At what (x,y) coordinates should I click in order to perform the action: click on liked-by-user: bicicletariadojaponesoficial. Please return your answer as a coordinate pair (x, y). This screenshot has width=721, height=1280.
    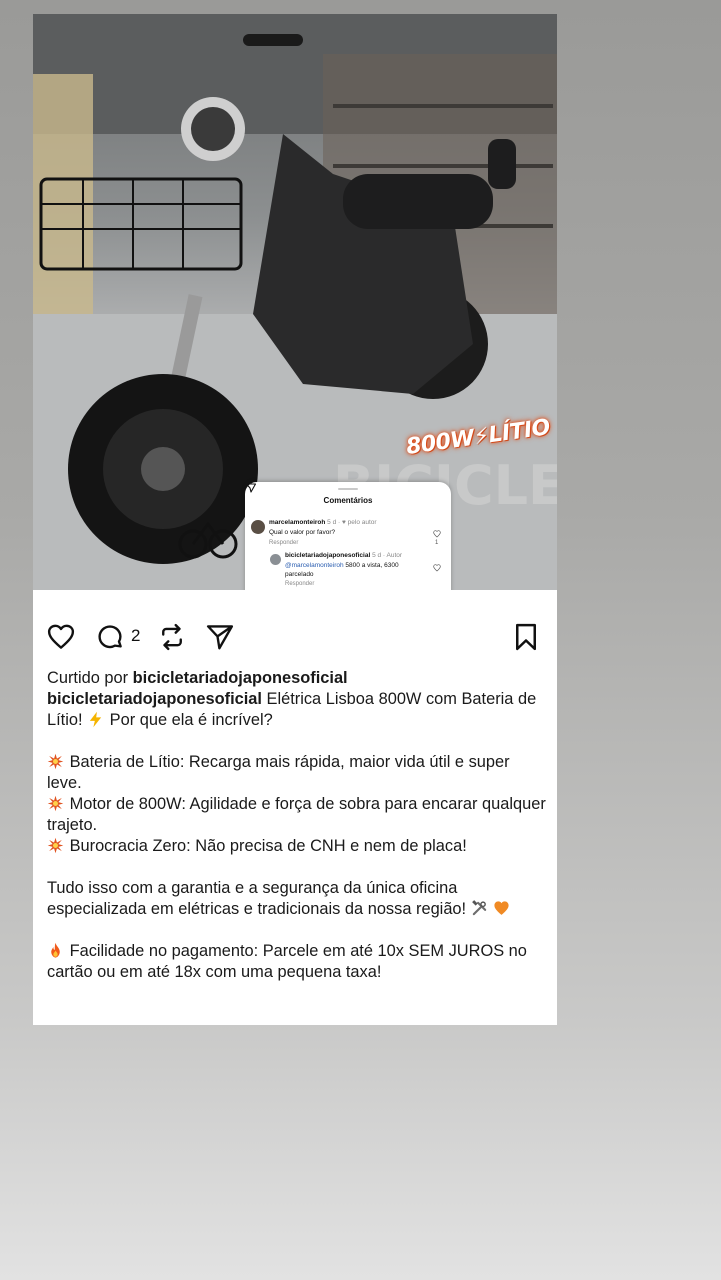
    Looking at the image, I should click on (240, 678).